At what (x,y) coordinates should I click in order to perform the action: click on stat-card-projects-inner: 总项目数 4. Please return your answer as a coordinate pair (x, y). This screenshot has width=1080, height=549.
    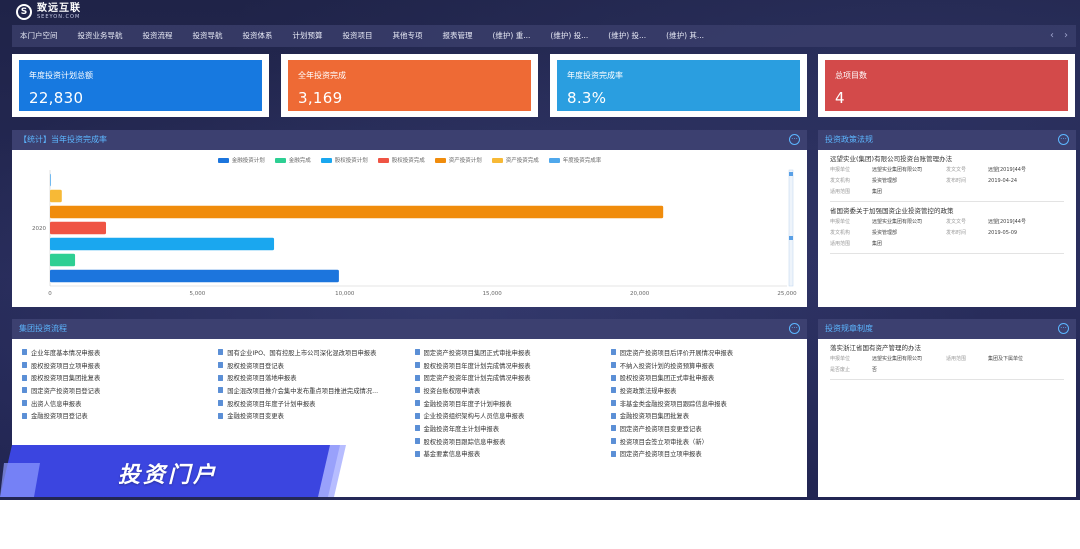
    Looking at the image, I should click on (946, 85).